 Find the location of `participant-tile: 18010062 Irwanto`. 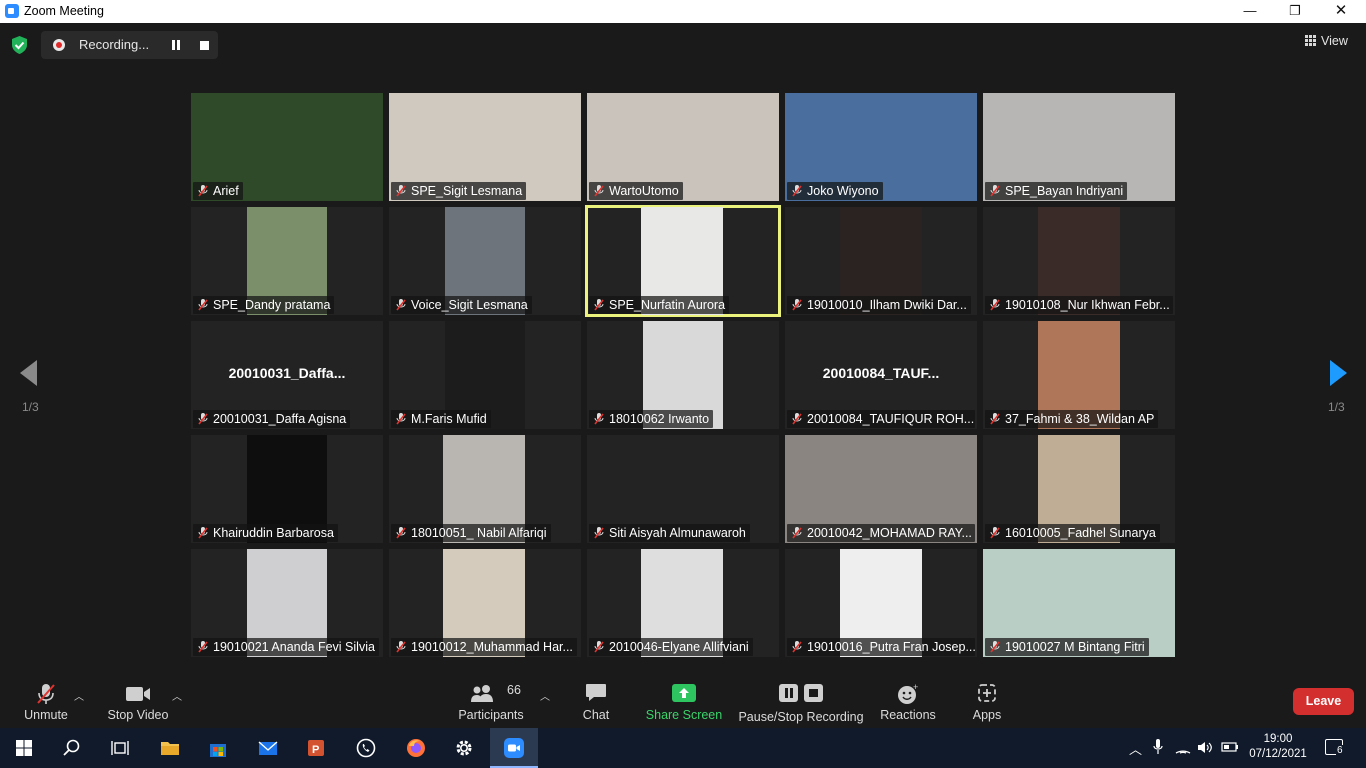

participant-tile: 18010062 Irwanto is located at coordinates (683, 375).